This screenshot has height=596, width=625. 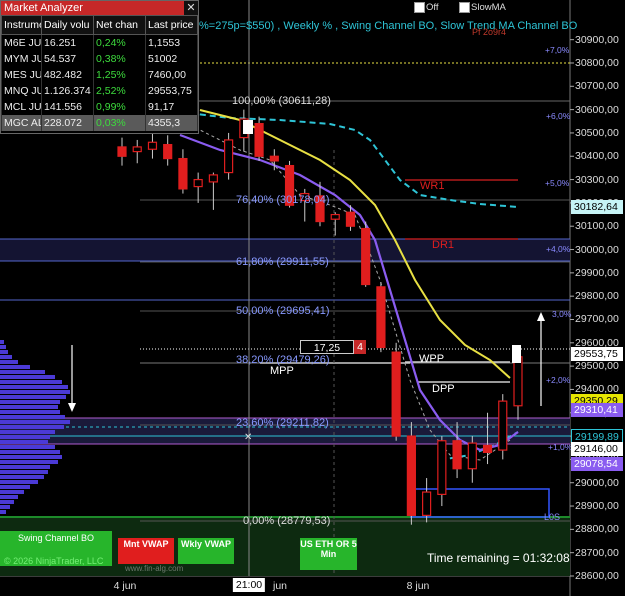 What do you see at coordinates (171, 25) in the screenshot?
I see `column-header-last-price: Last price` at bounding box center [171, 25].